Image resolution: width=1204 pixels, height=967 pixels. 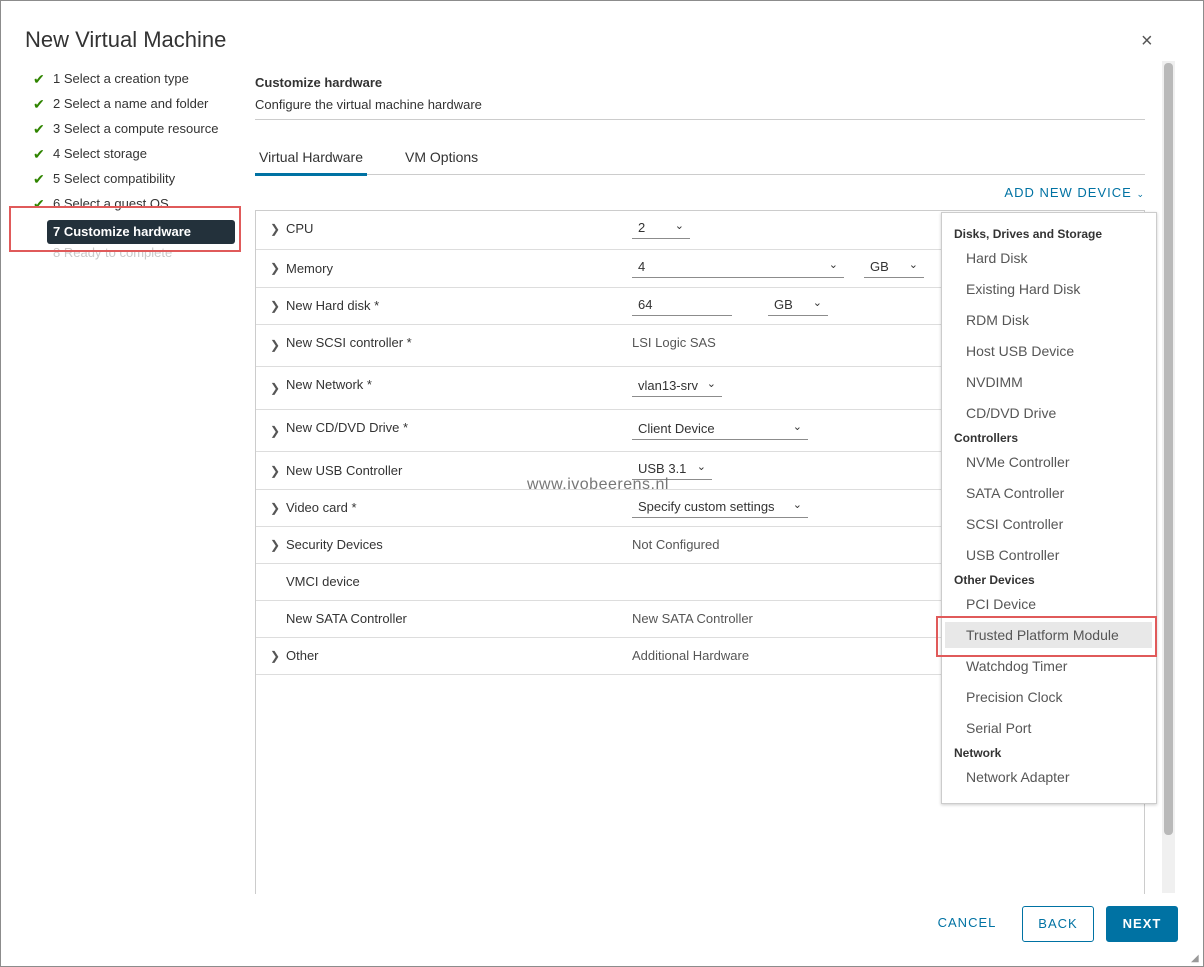 I want to click on menu-item-existing-hard-disk: Existing Hard Disk, so click(x=1023, y=289).